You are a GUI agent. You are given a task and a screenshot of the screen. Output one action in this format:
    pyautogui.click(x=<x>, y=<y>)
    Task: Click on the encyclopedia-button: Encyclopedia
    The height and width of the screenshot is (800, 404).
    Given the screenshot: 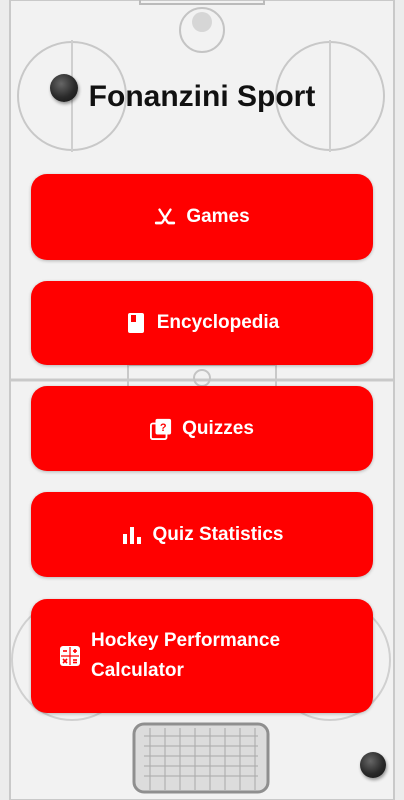 What is the action you would take?
    pyautogui.click(x=202, y=323)
    